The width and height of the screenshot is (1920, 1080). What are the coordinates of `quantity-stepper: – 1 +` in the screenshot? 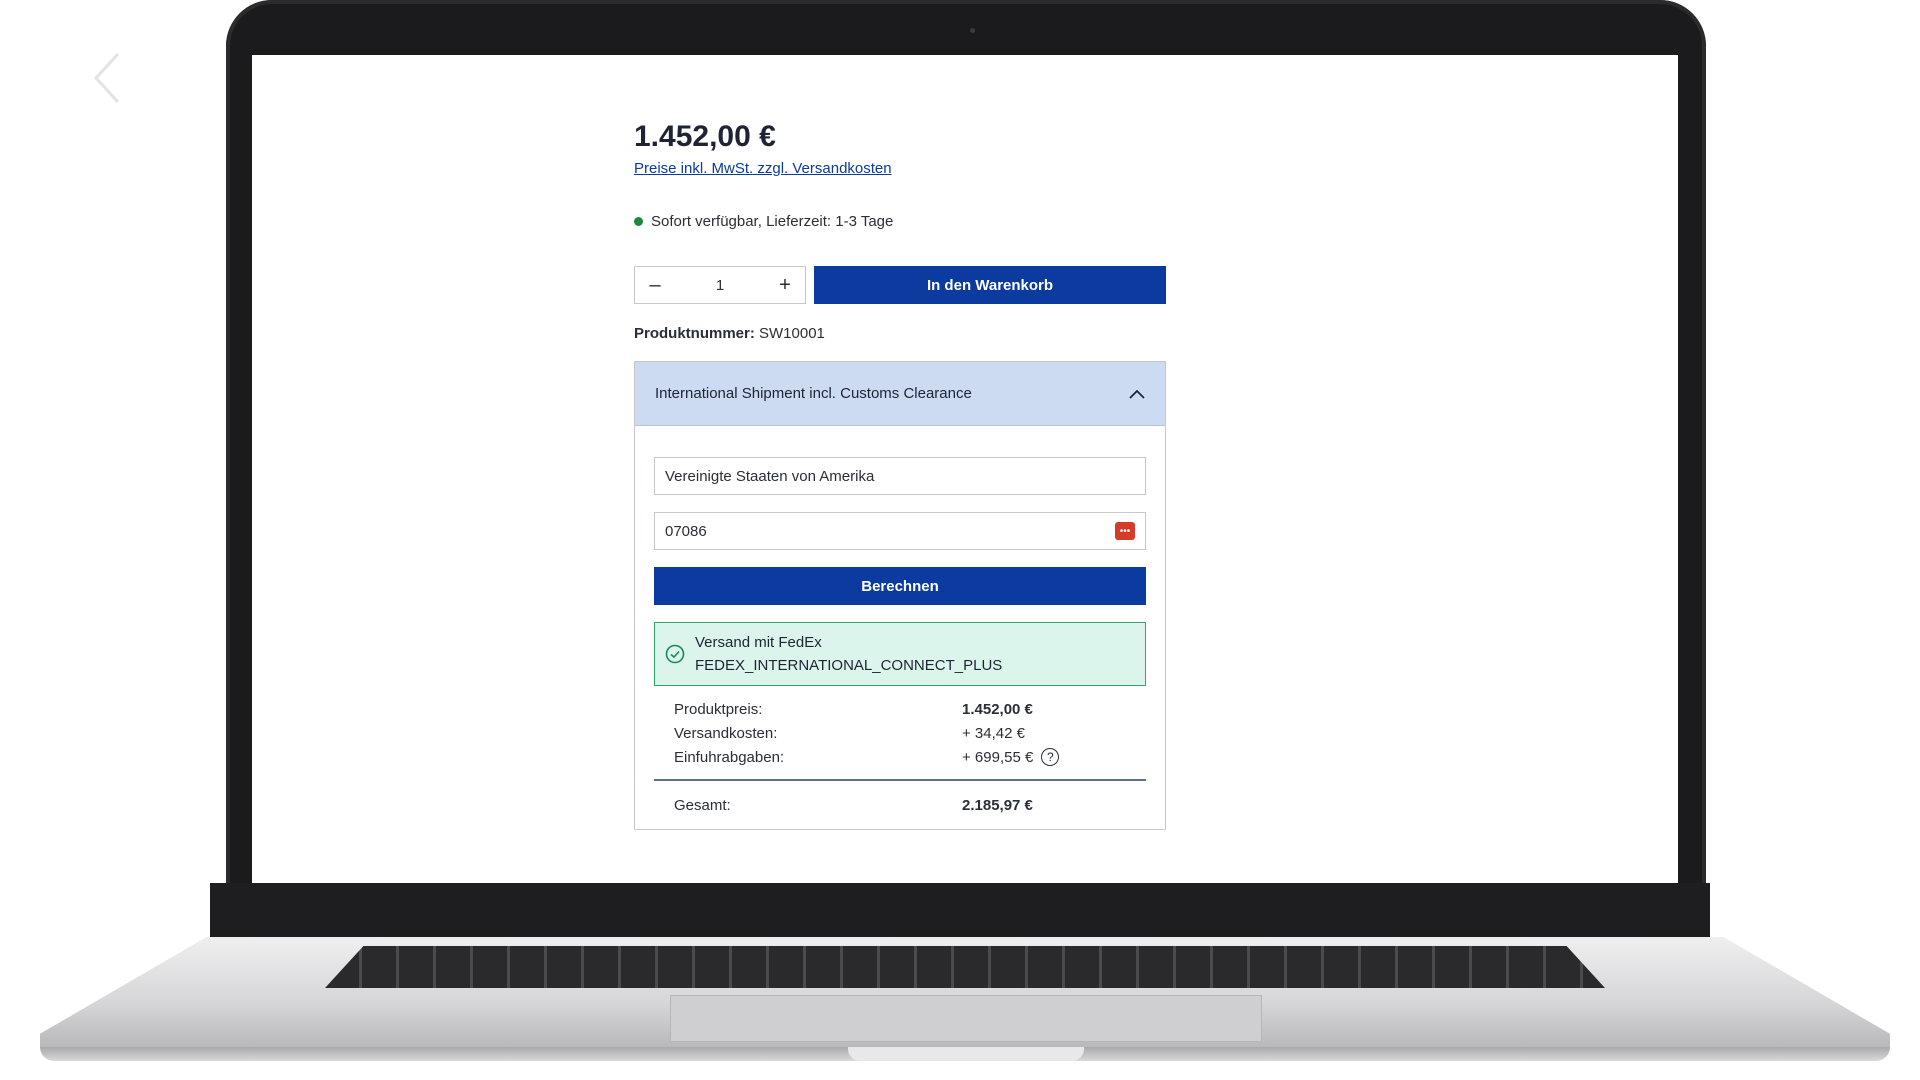 It's located at (720, 285).